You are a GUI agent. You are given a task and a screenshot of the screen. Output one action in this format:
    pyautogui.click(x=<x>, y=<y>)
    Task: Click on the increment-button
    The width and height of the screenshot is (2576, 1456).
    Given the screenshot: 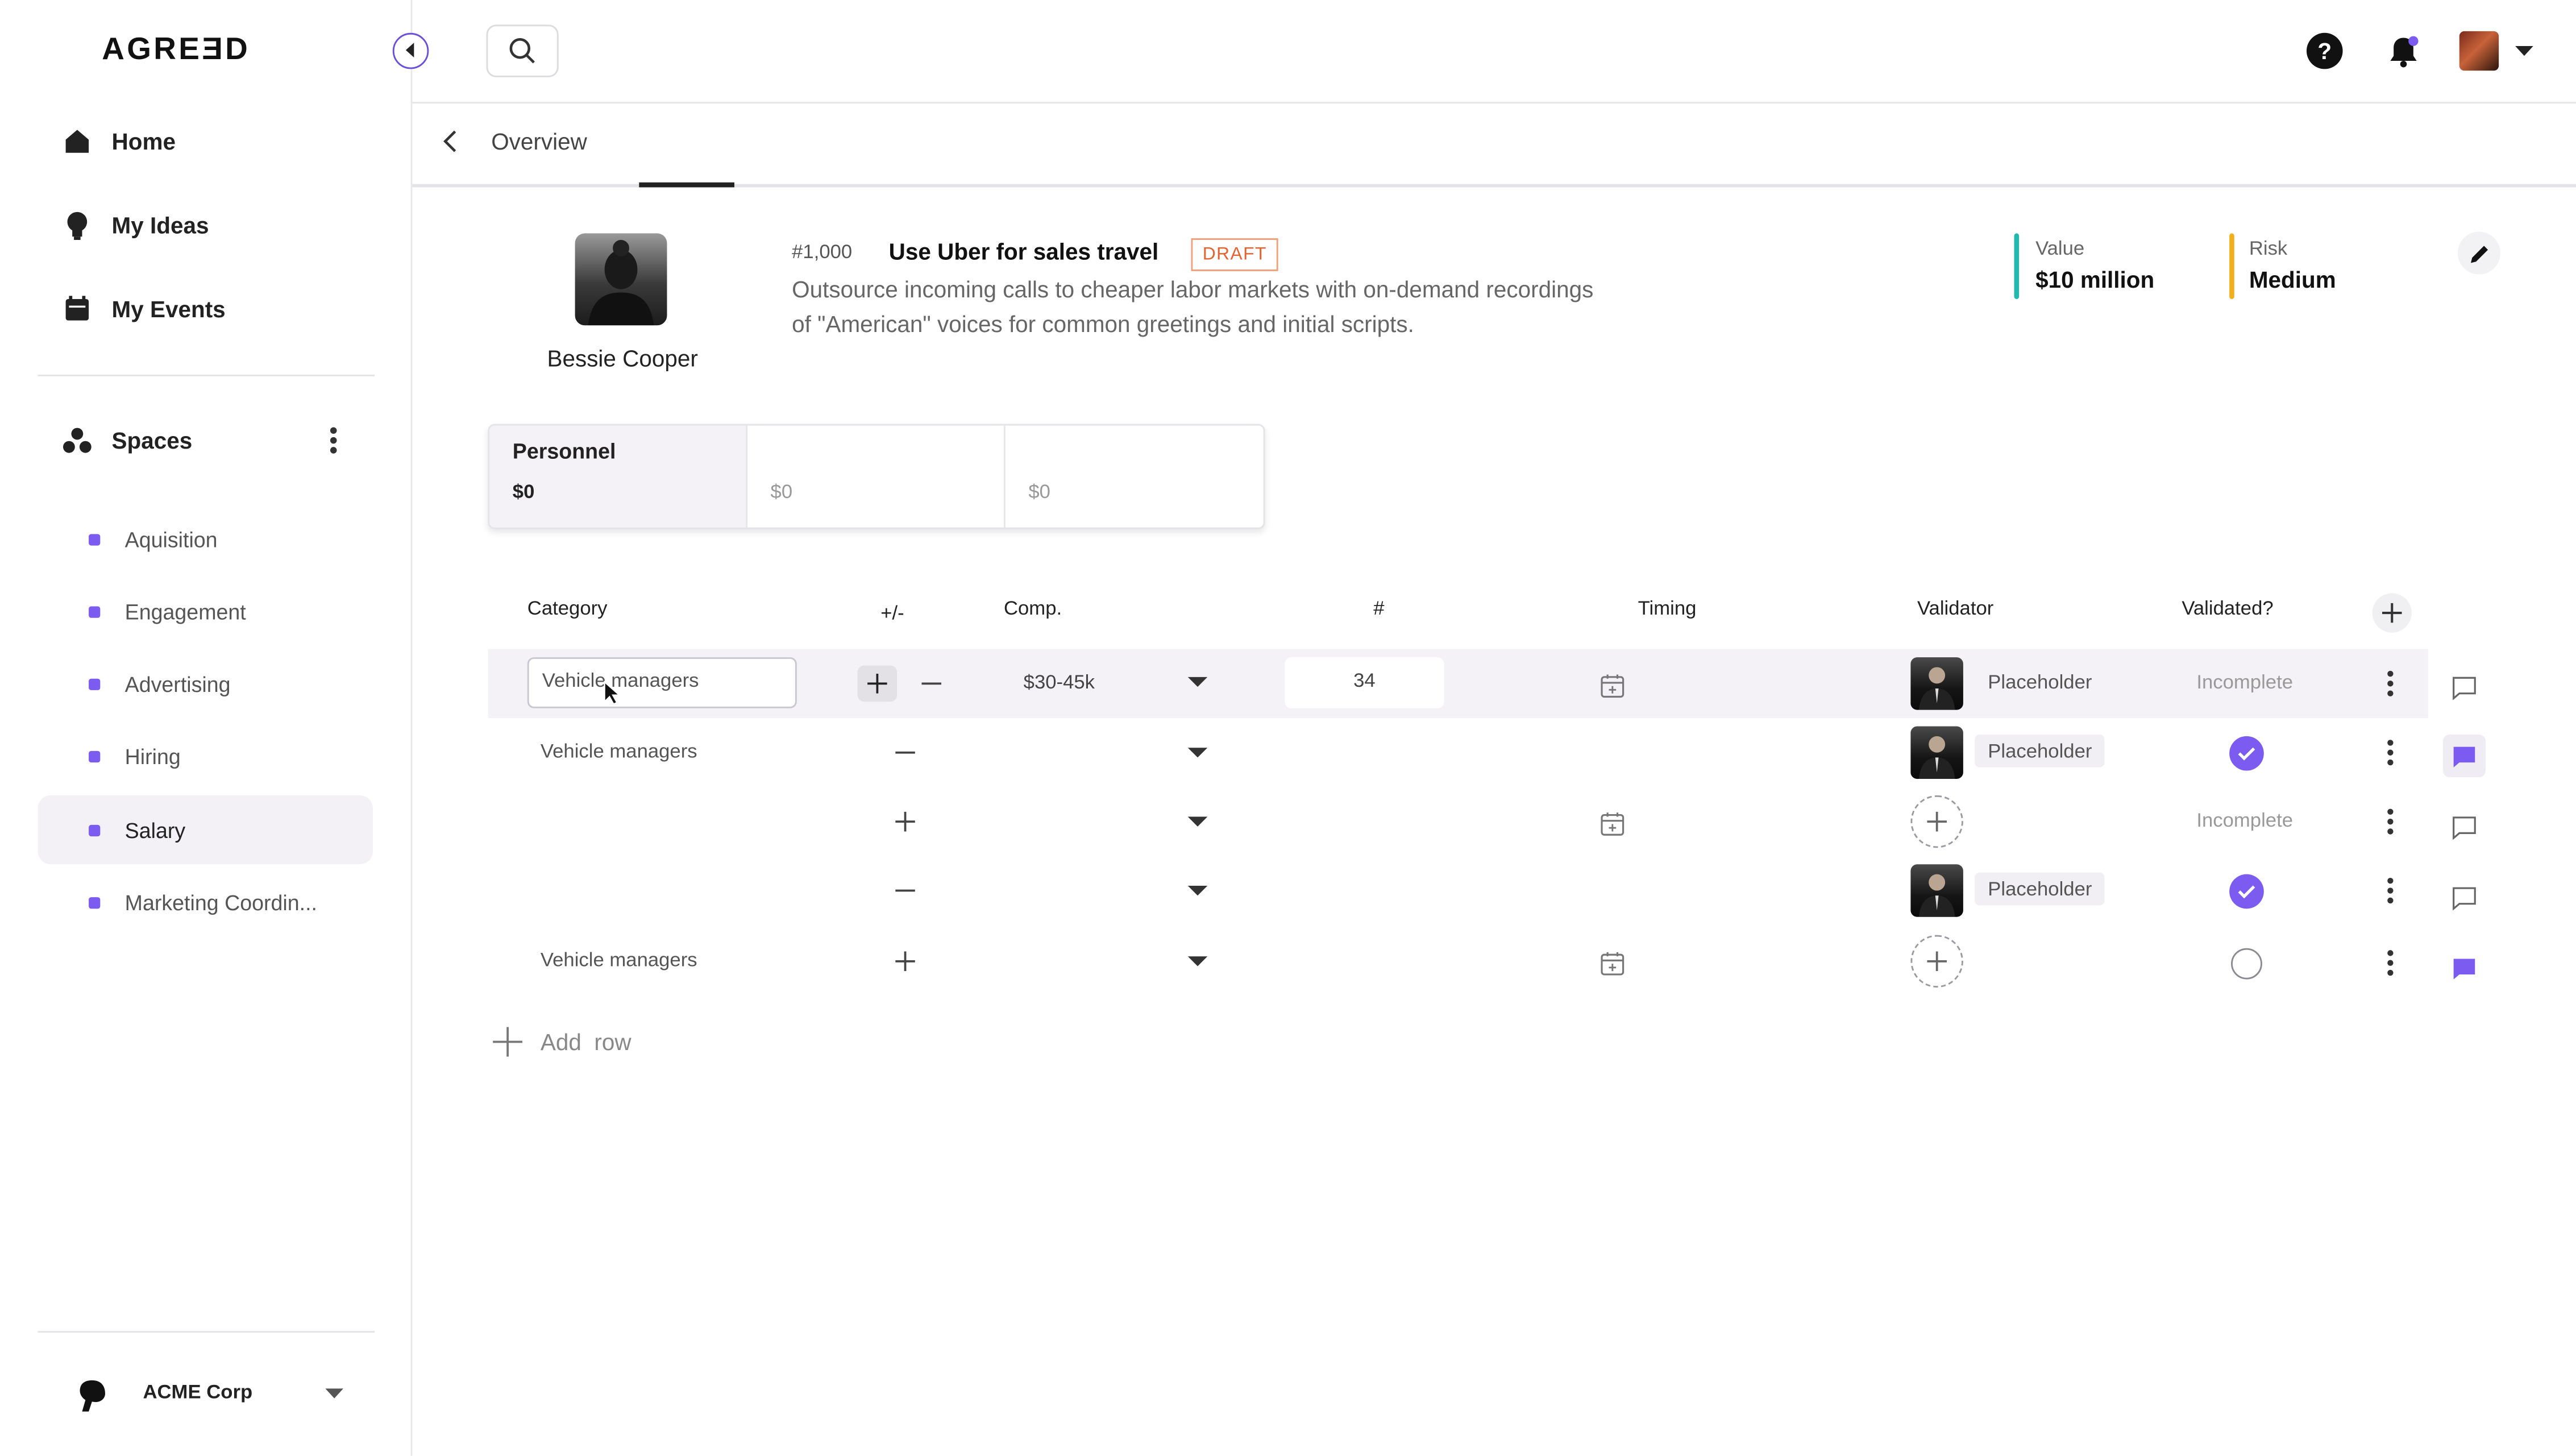 What is the action you would take?
    pyautogui.click(x=877, y=683)
    